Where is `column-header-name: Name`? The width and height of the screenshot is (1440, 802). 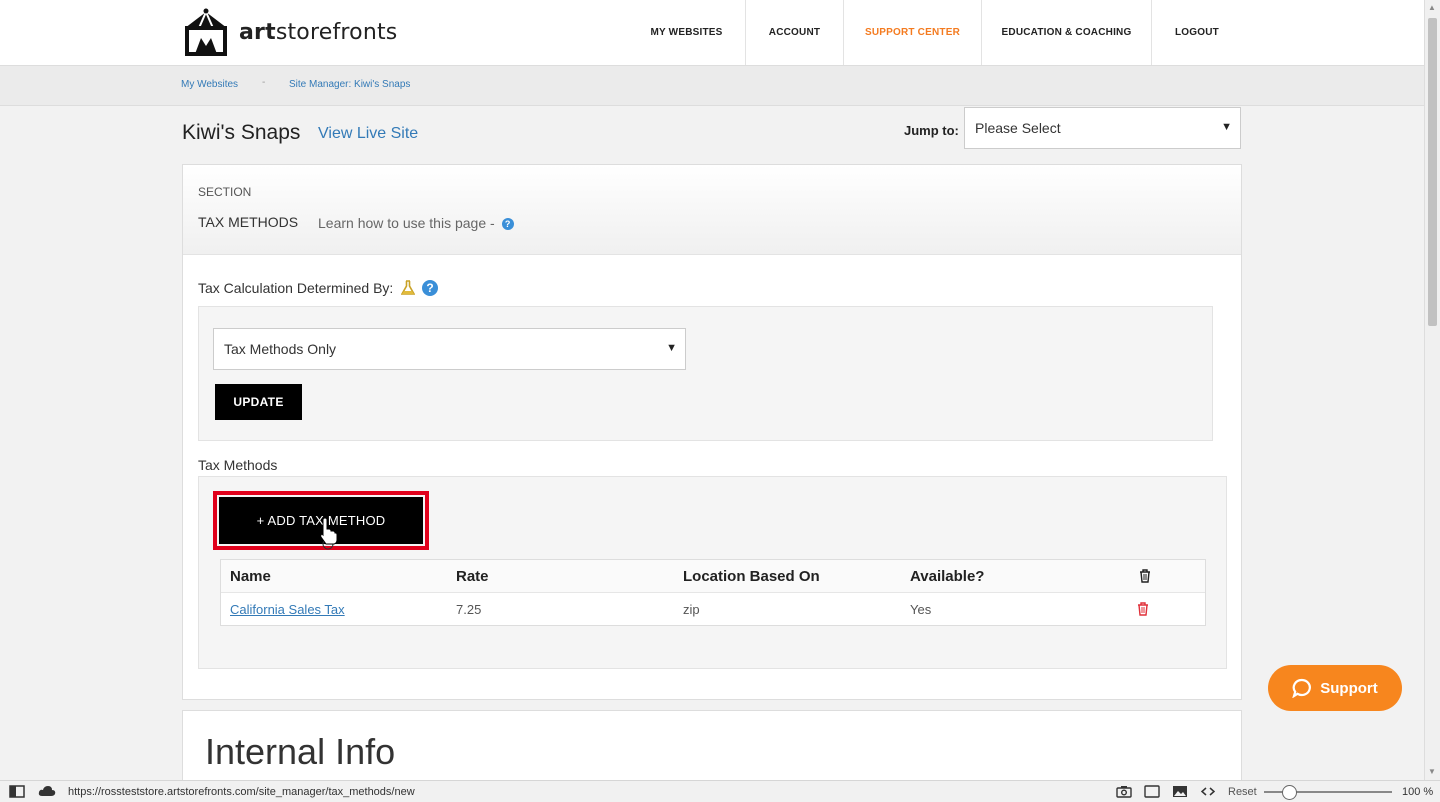
column-header-name: Name is located at coordinates (250, 576).